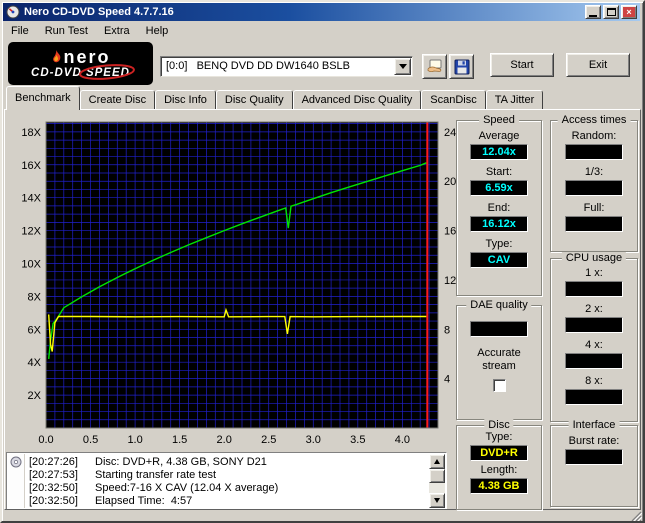 This screenshot has width=645, height=523. I want to click on svg-text: 8X, so click(35, 297).